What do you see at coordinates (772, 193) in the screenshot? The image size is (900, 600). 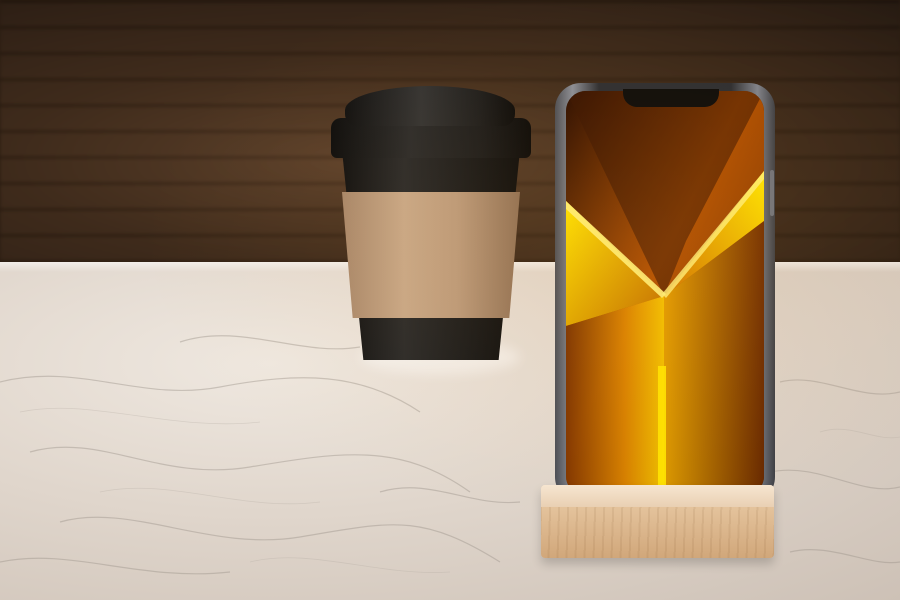 I see `phone-side-button` at bounding box center [772, 193].